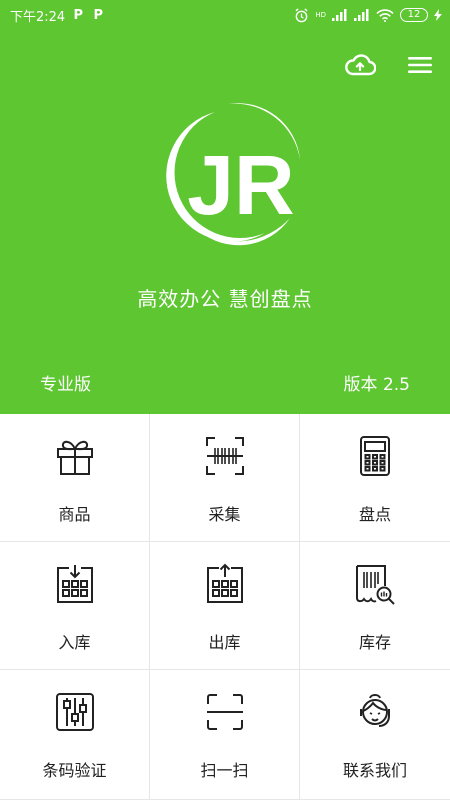 Image resolution: width=450 pixels, height=800 pixels. What do you see at coordinates (65, 385) in the screenshot?
I see `edition-label: 专业版` at bounding box center [65, 385].